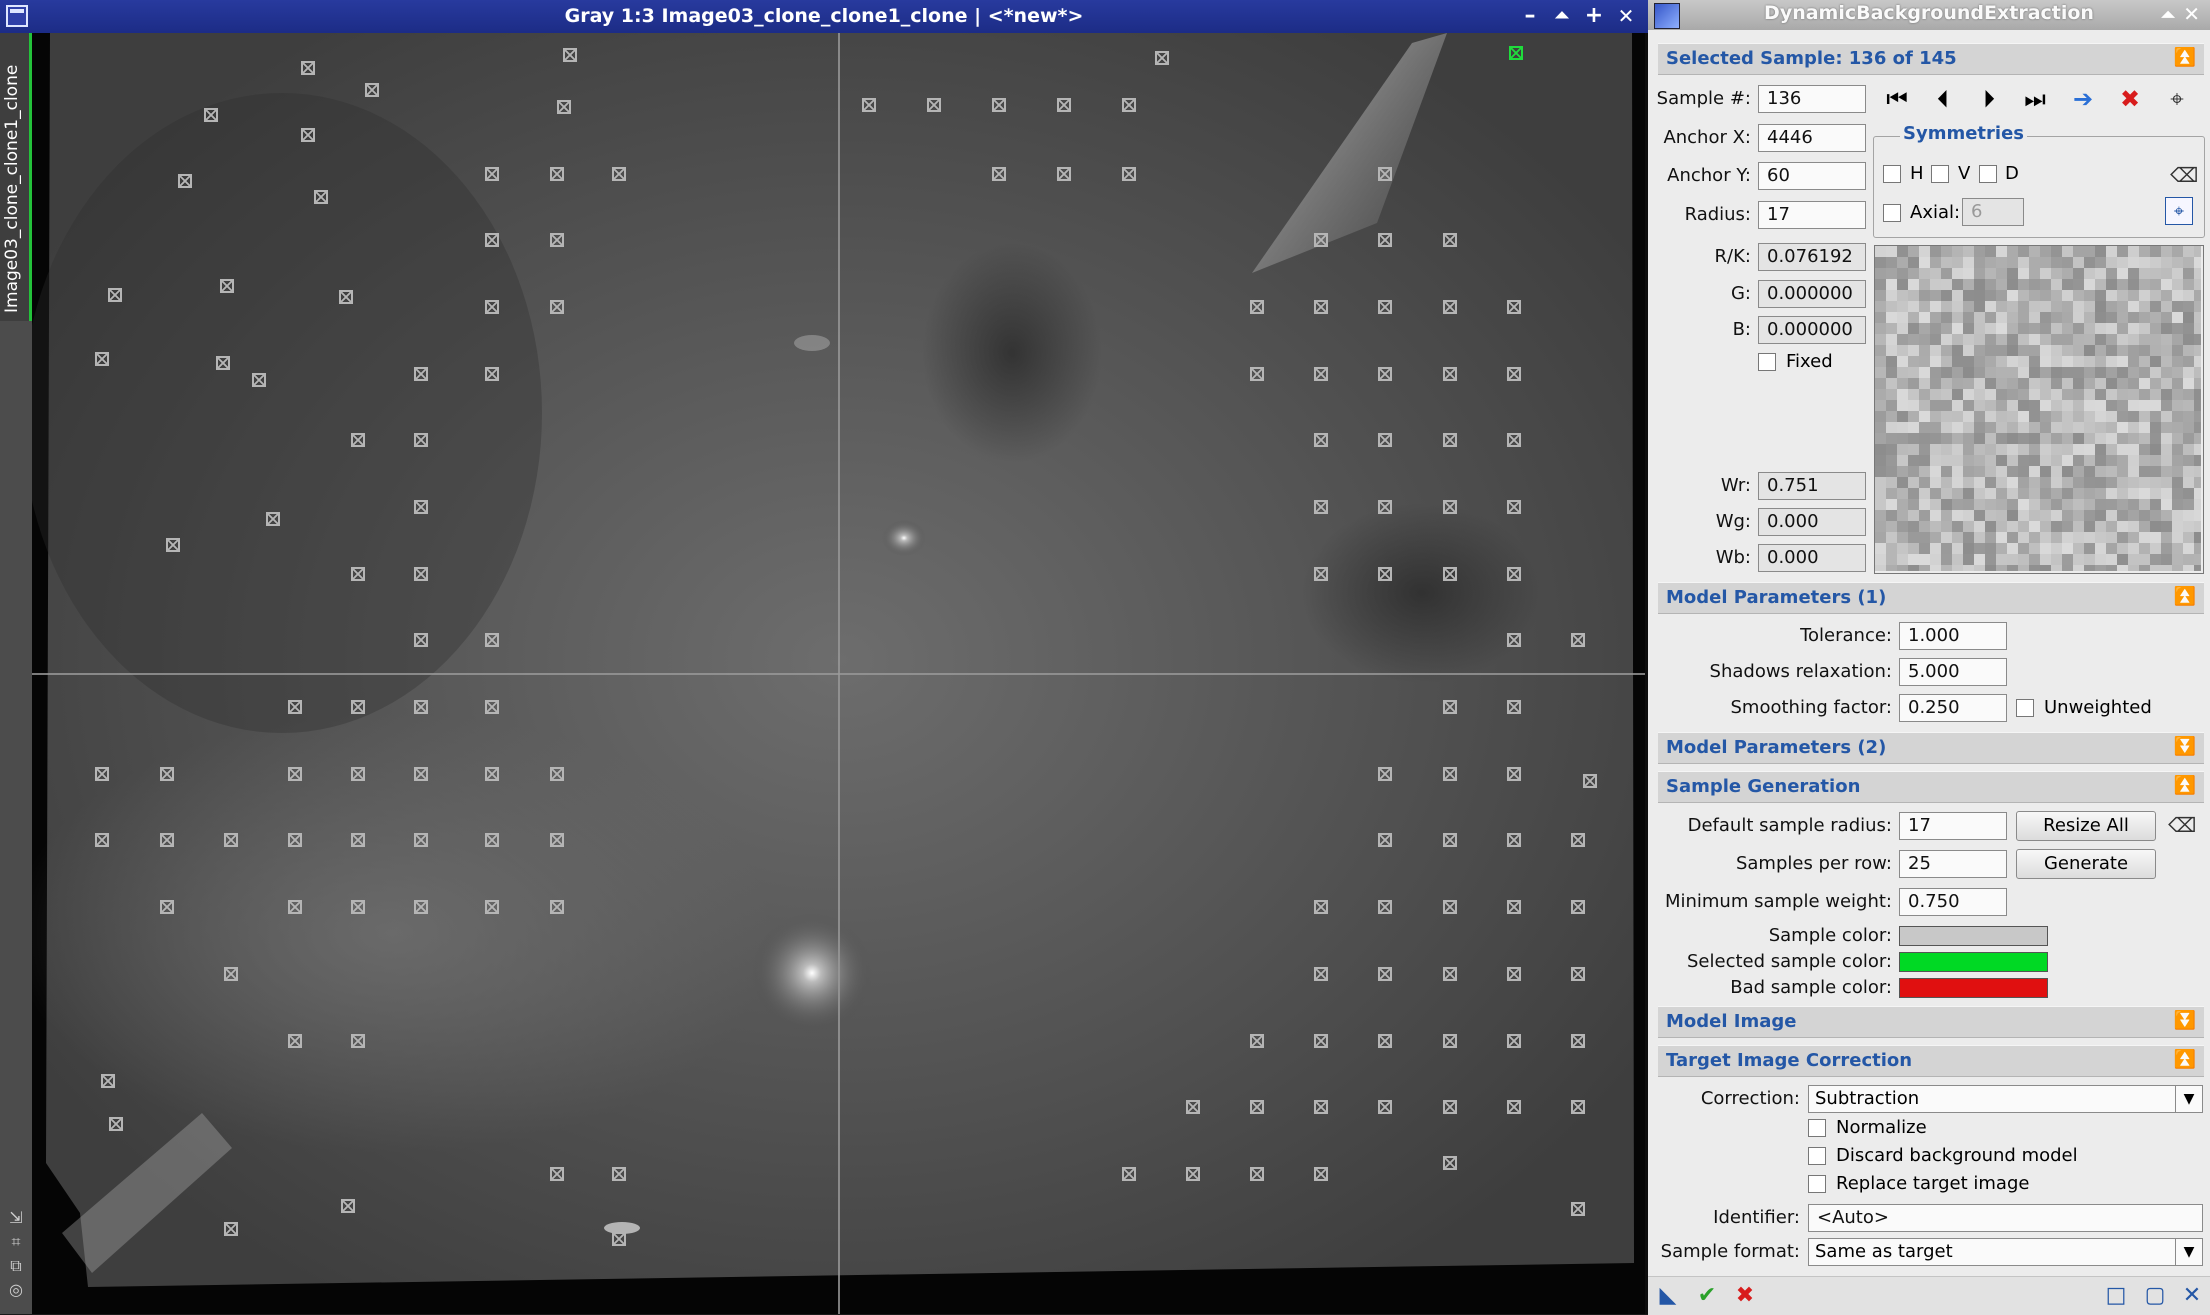 This screenshot has height=1315, width=2210. Describe the element at coordinates (1562, 16) in the screenshot. I see `shade-button: ⏶` at that location.